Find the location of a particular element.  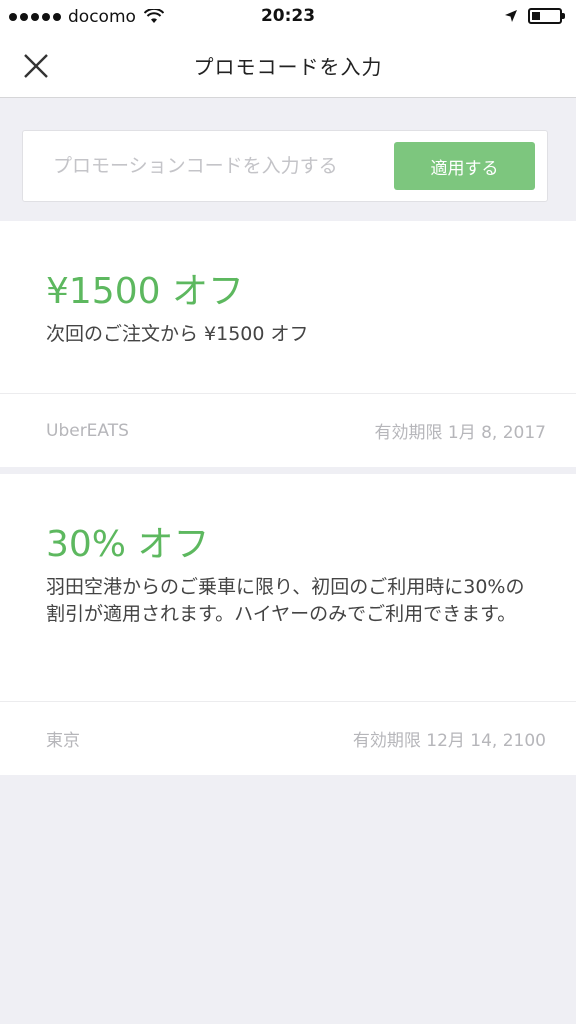

close-button is located at coordinates (36, 66).